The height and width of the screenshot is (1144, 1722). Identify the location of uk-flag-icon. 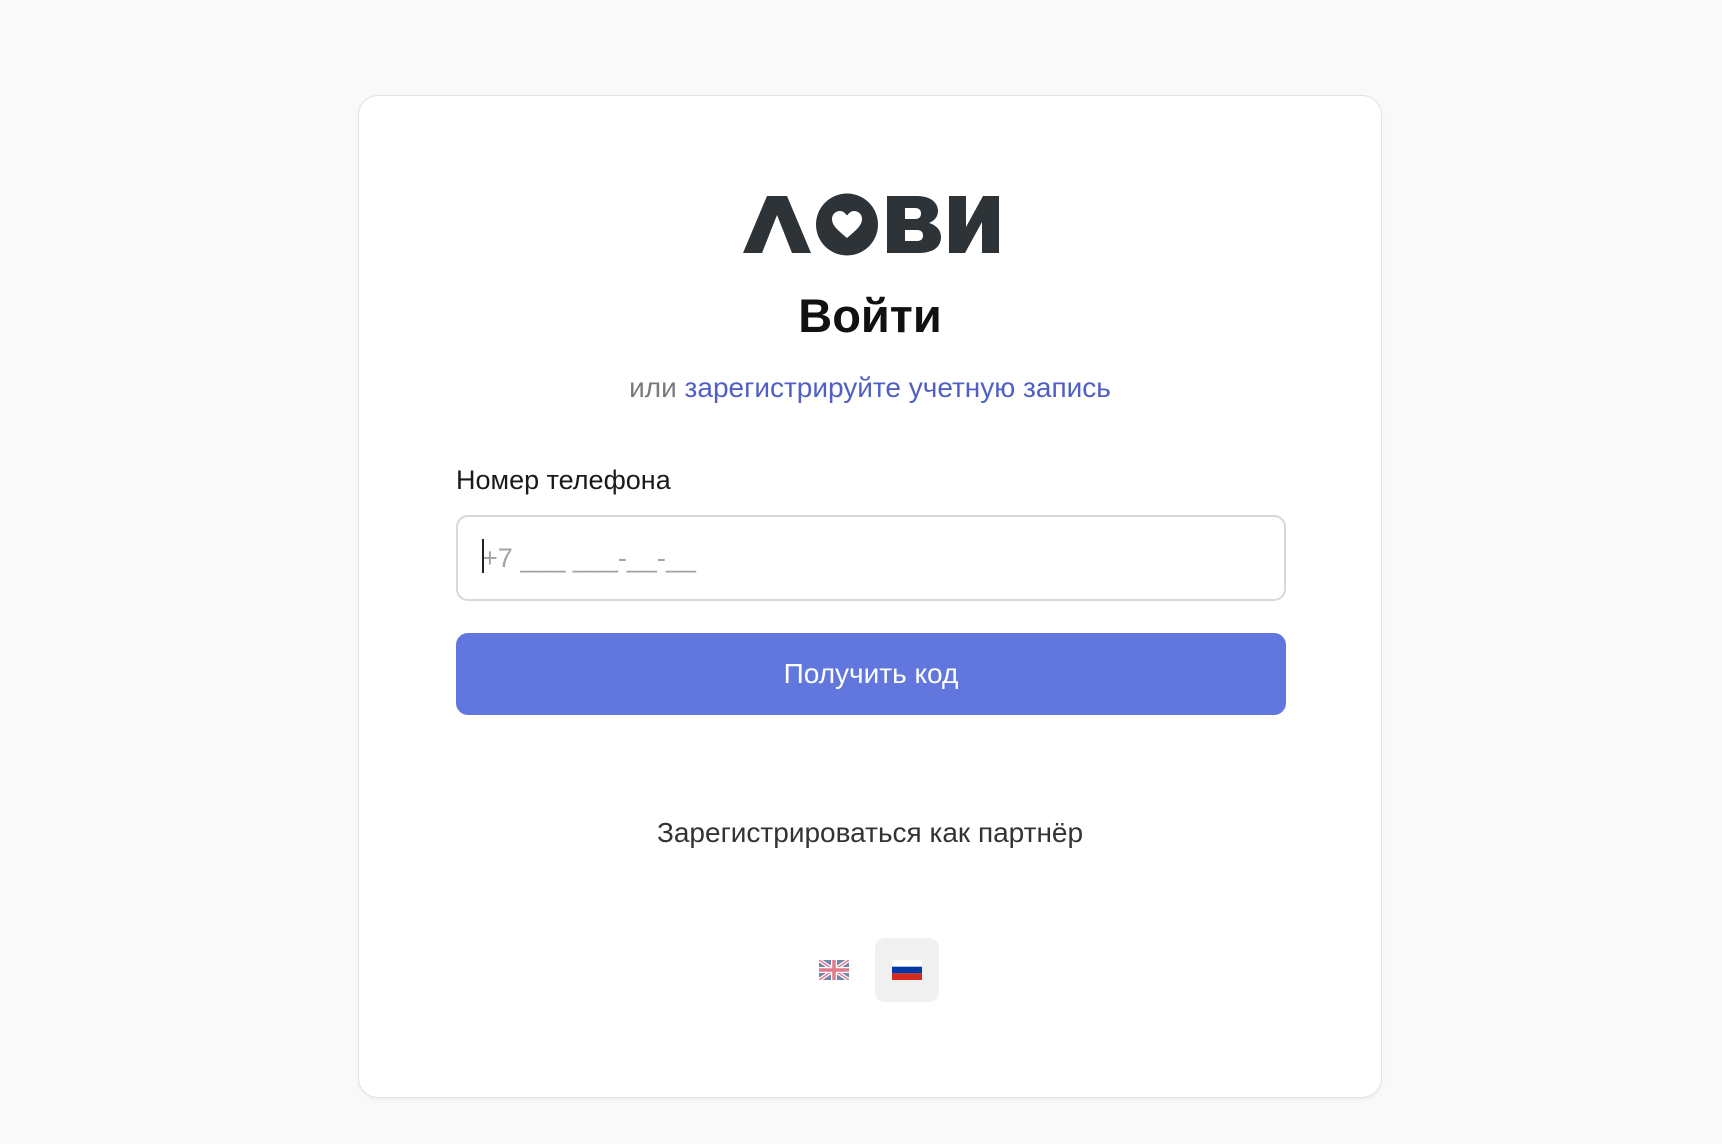
(834, 970).